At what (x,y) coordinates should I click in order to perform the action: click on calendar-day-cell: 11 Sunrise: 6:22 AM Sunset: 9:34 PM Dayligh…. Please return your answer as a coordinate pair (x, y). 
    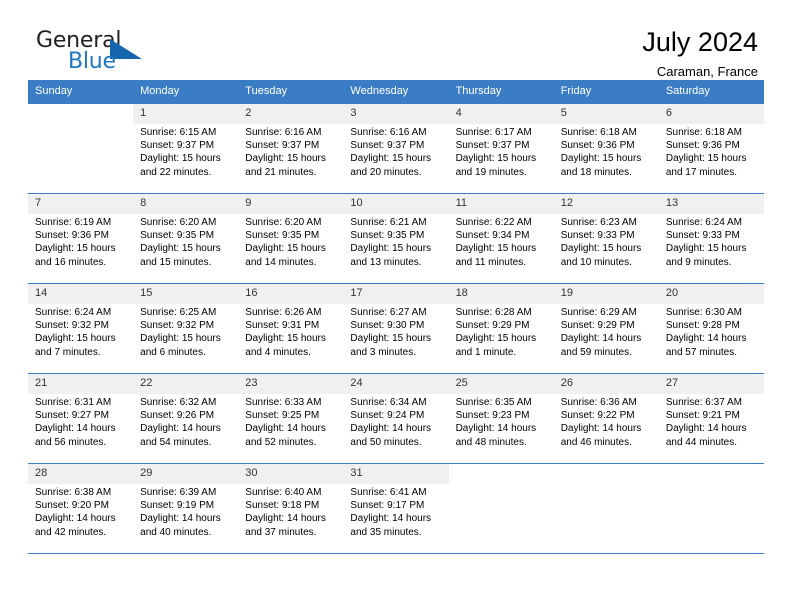
    Looking at the image, I should click on (501, 238).